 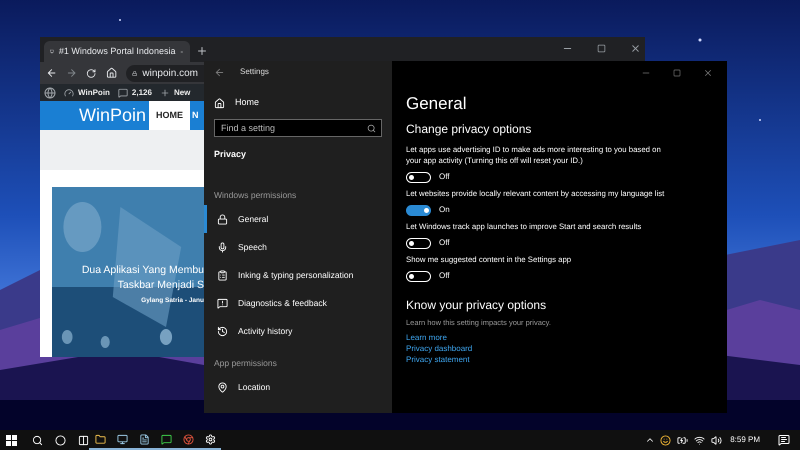 What do you see at coordinates (100, 439) in the screenshot?
I see `folder-icon` at bounding box center [100, 439].